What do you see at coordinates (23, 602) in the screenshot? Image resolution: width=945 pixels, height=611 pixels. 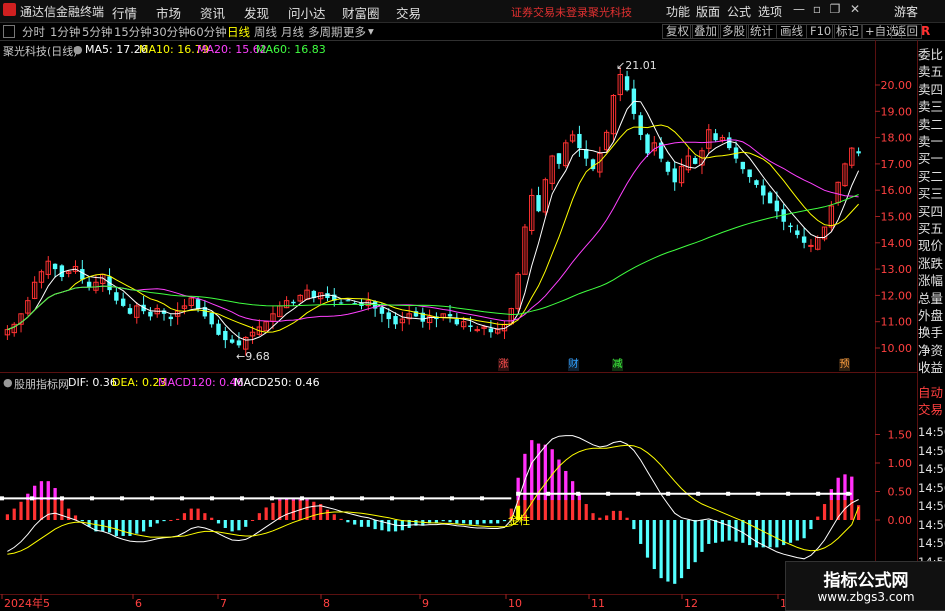 I see `xtick-label: 2024年` at bounding box center [23, 602].